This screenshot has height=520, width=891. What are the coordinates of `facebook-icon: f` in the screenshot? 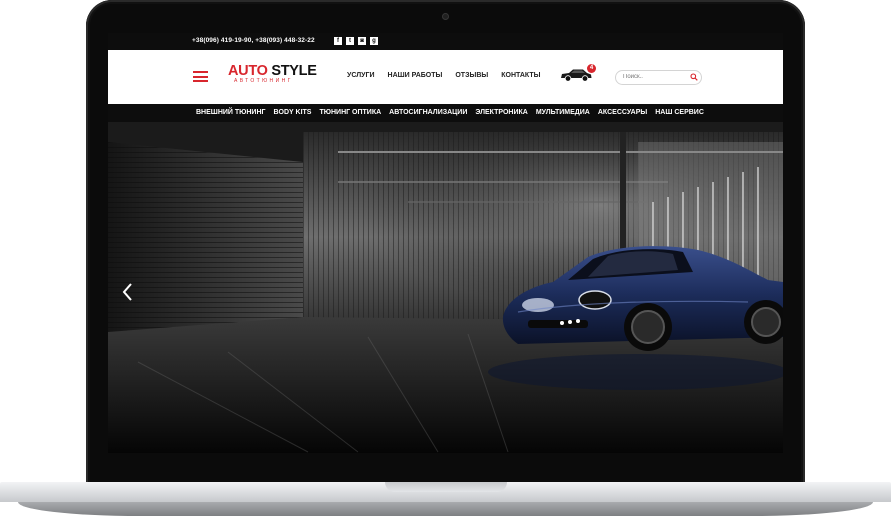 It's located at (338, 41).